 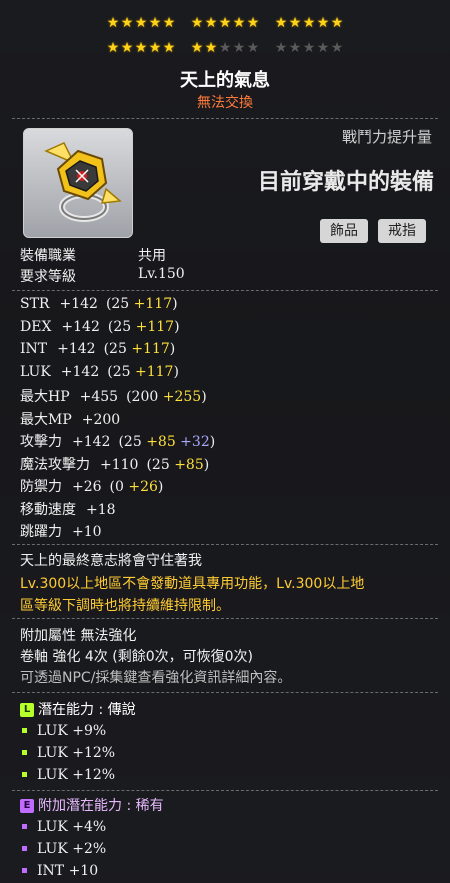 What do you see at coordinates (87, 532) in the screenshot?
I see `stat-value: +10` at bounding box center [87, 532].